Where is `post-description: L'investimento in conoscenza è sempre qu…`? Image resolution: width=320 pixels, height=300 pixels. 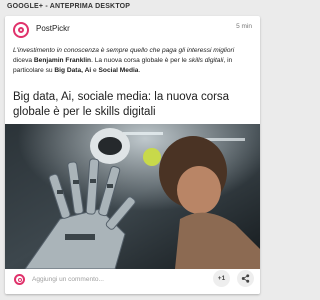
post-description: L'investimento in conoscenza è sempre qu… is located at coordinates (124, 60).